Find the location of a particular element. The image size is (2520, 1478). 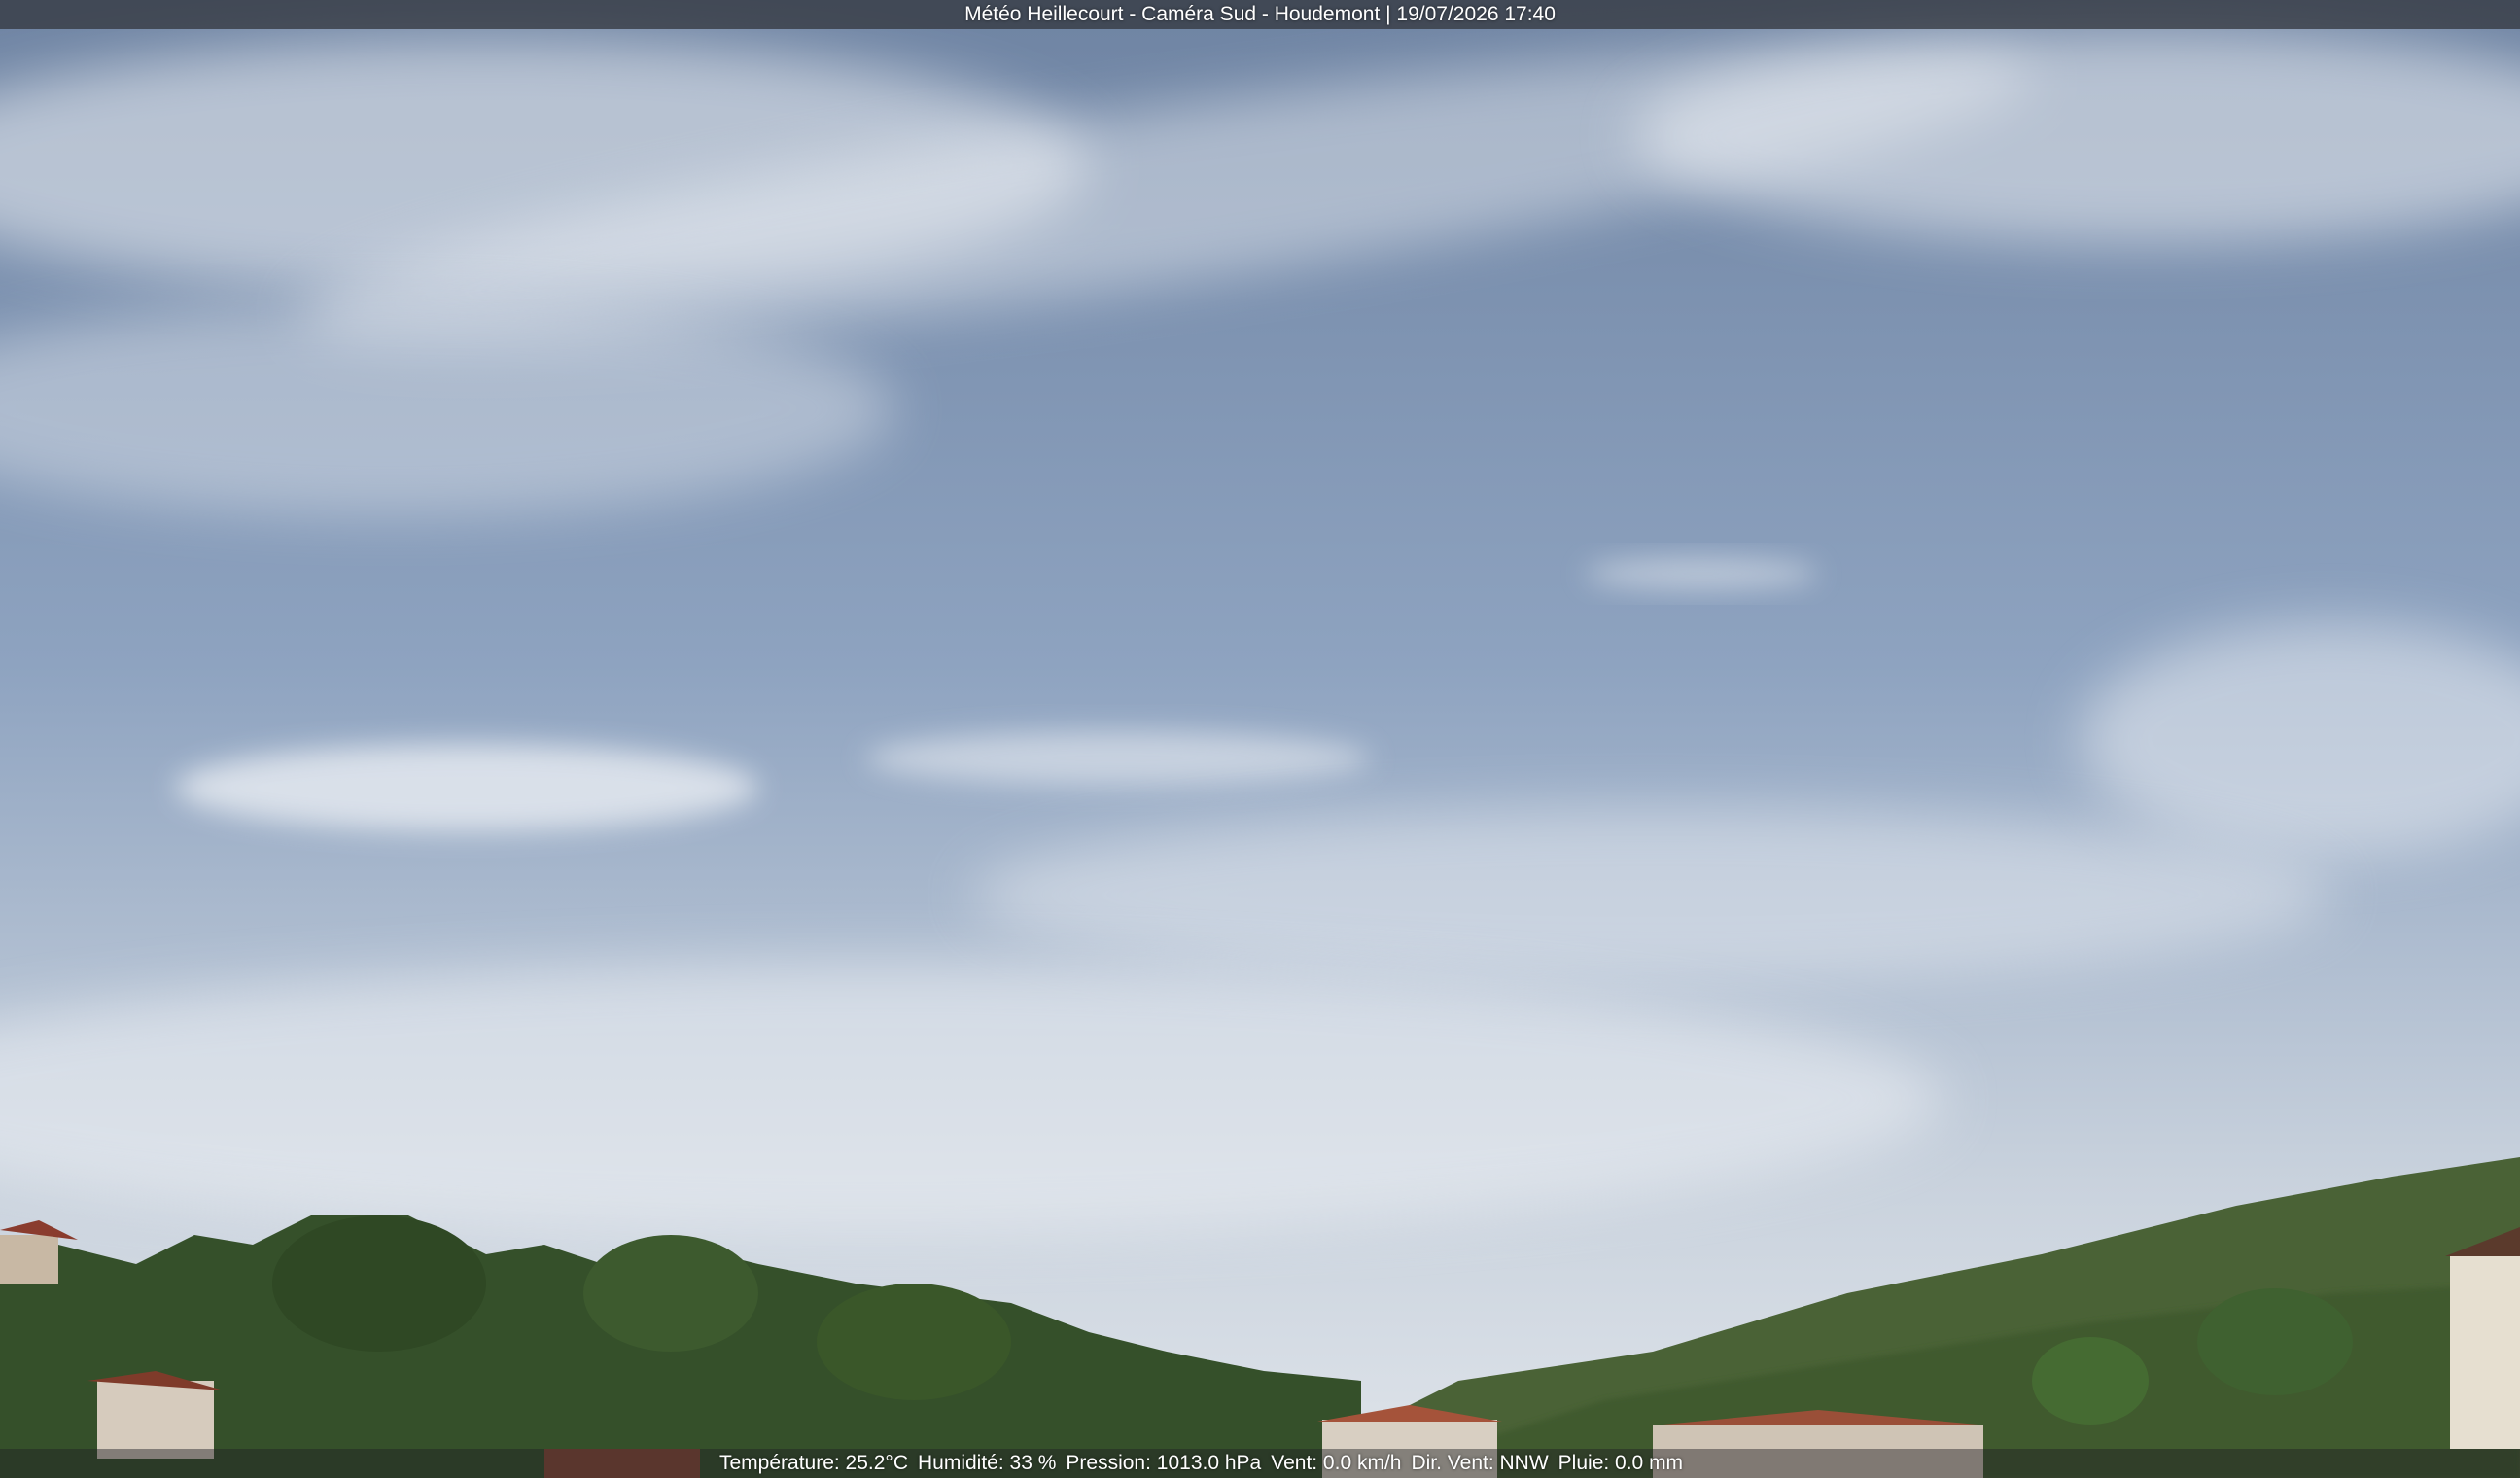

wind-speed-readout: Vent: 0.0 km/h is located at coordinates (1336, 1463).